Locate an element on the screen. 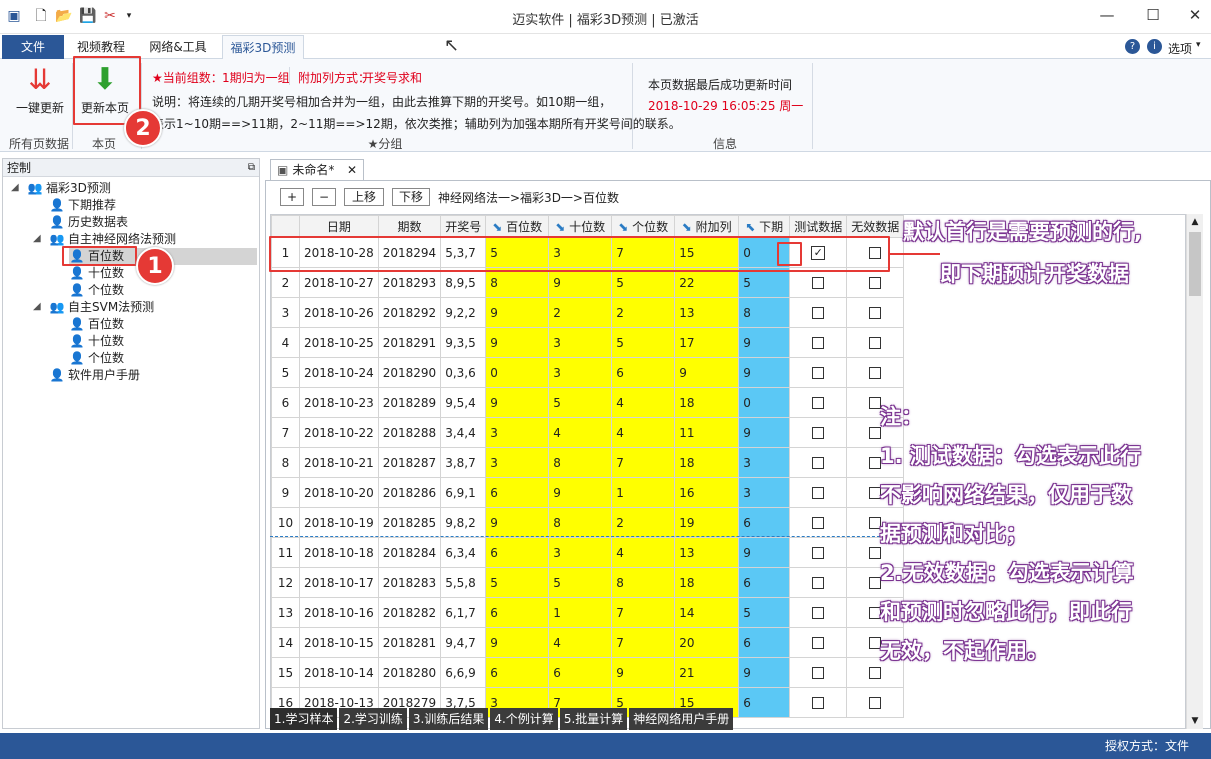 This screenshot has height=759, width=1211. cell-hundreds: 6 is located at coordinates (517, 552).